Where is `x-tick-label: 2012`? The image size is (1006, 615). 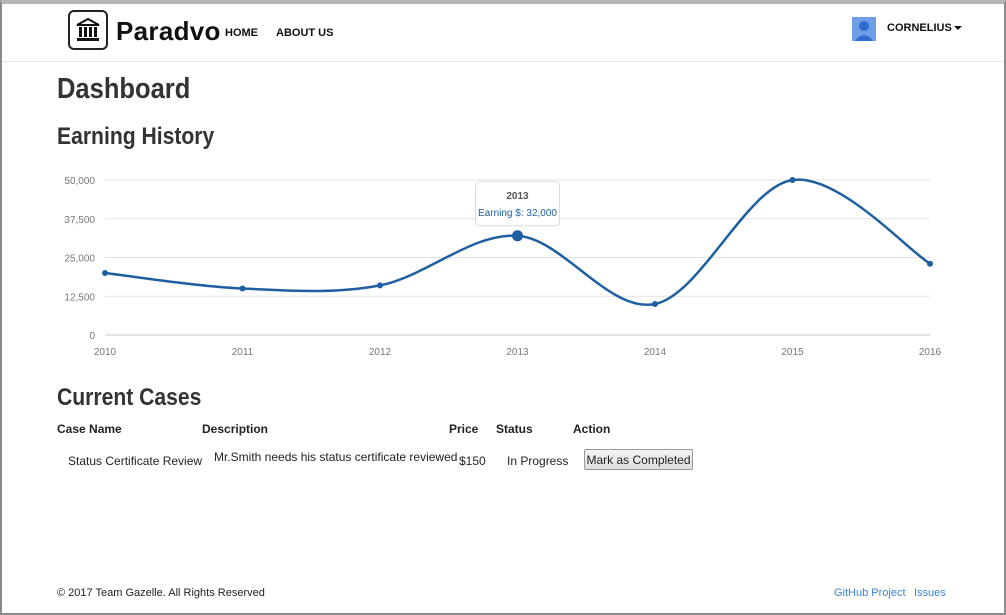 x-tick-label: 2012 is located at coordinates (380, 352).